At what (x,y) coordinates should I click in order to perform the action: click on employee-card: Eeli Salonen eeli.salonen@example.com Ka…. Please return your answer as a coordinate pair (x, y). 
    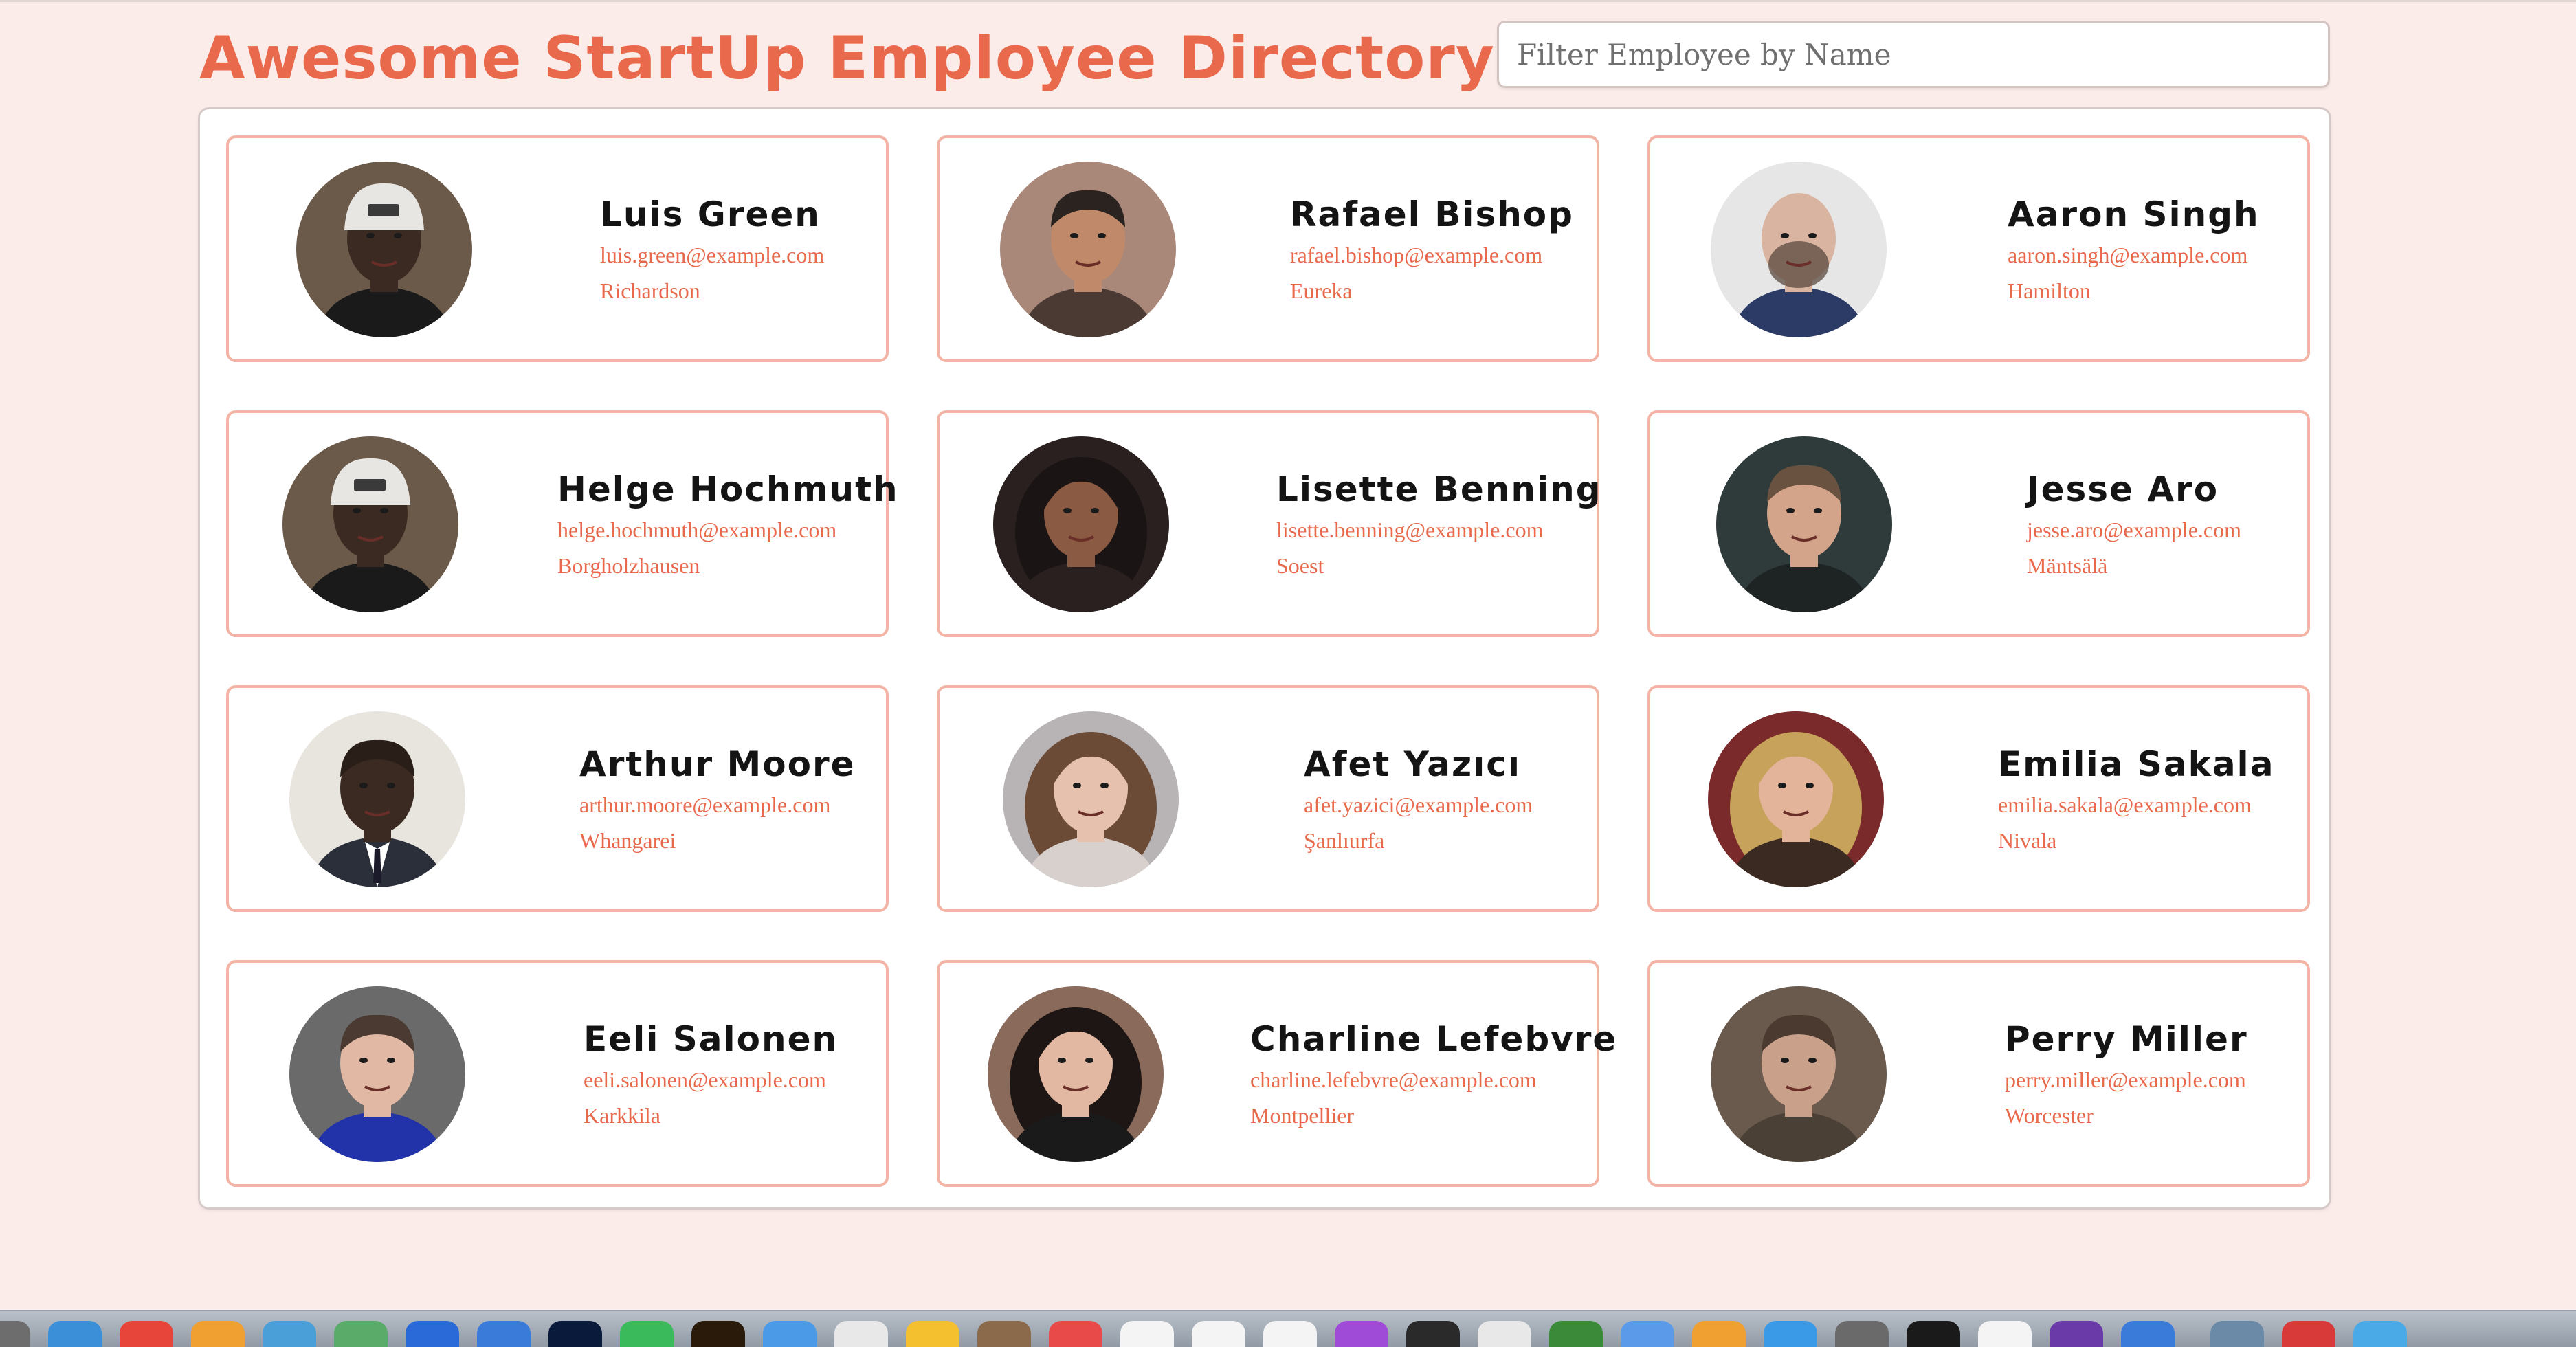
    Looking at the image, I should click on (557, 1073).